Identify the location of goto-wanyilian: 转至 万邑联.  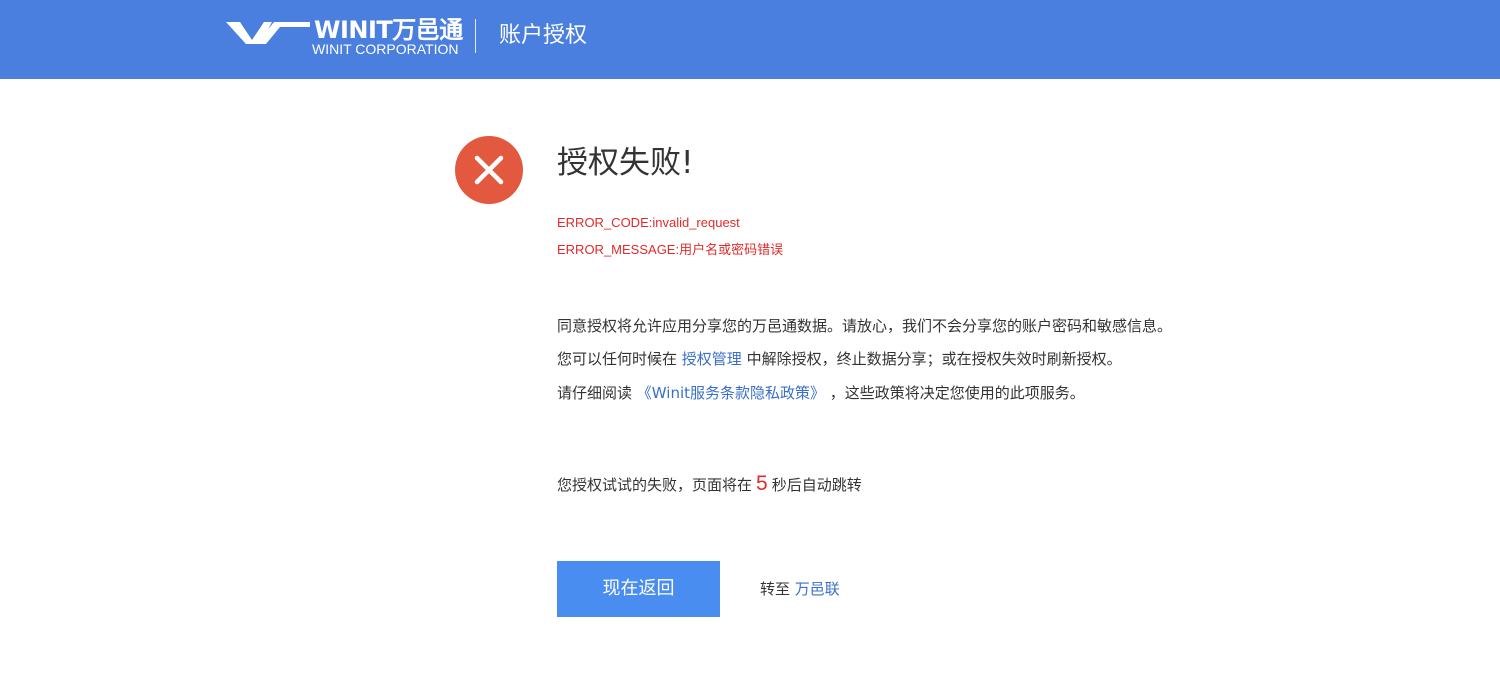
(800, 589).